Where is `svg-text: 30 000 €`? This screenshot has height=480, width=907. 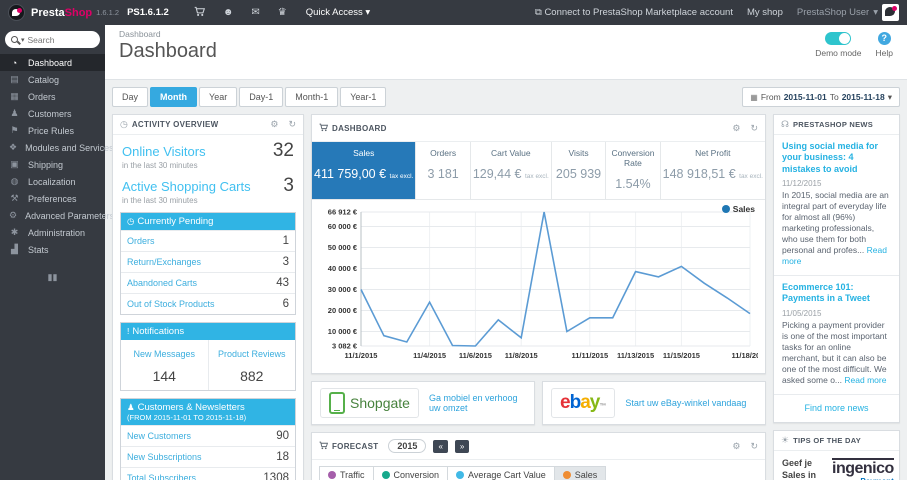 svg-text: 30 000 € is located at coordinates (343, 289).